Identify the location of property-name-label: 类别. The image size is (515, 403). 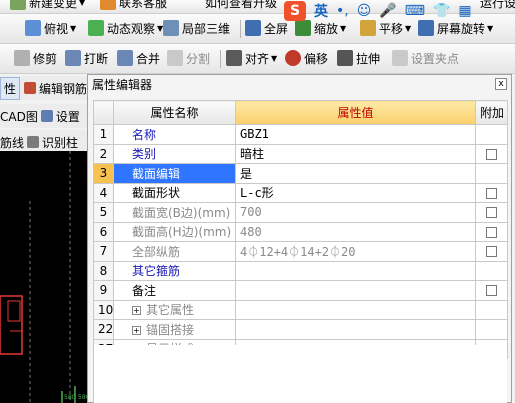
(144, 154).